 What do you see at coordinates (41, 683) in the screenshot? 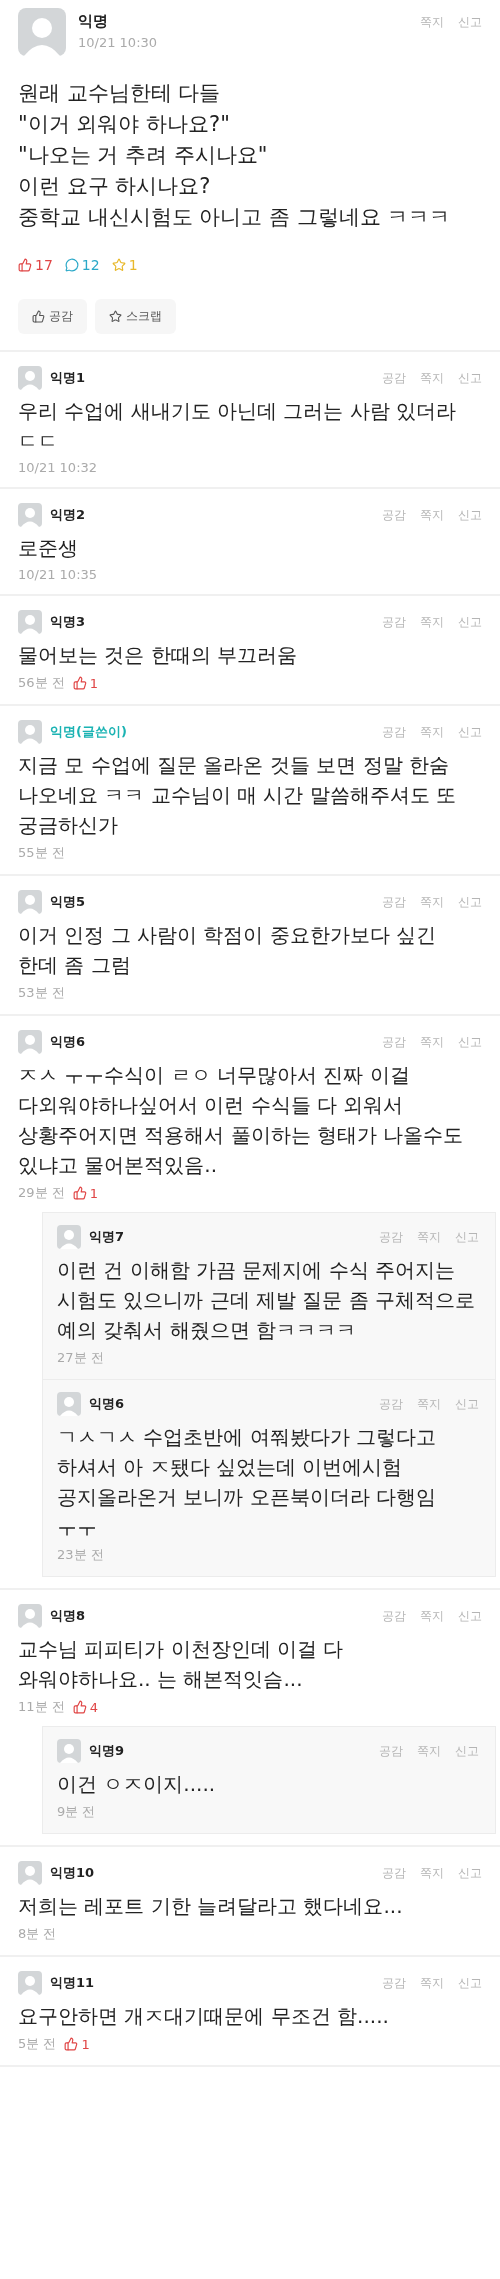
I see `comment-time: 56분 전` at bounding box center [41, 683].